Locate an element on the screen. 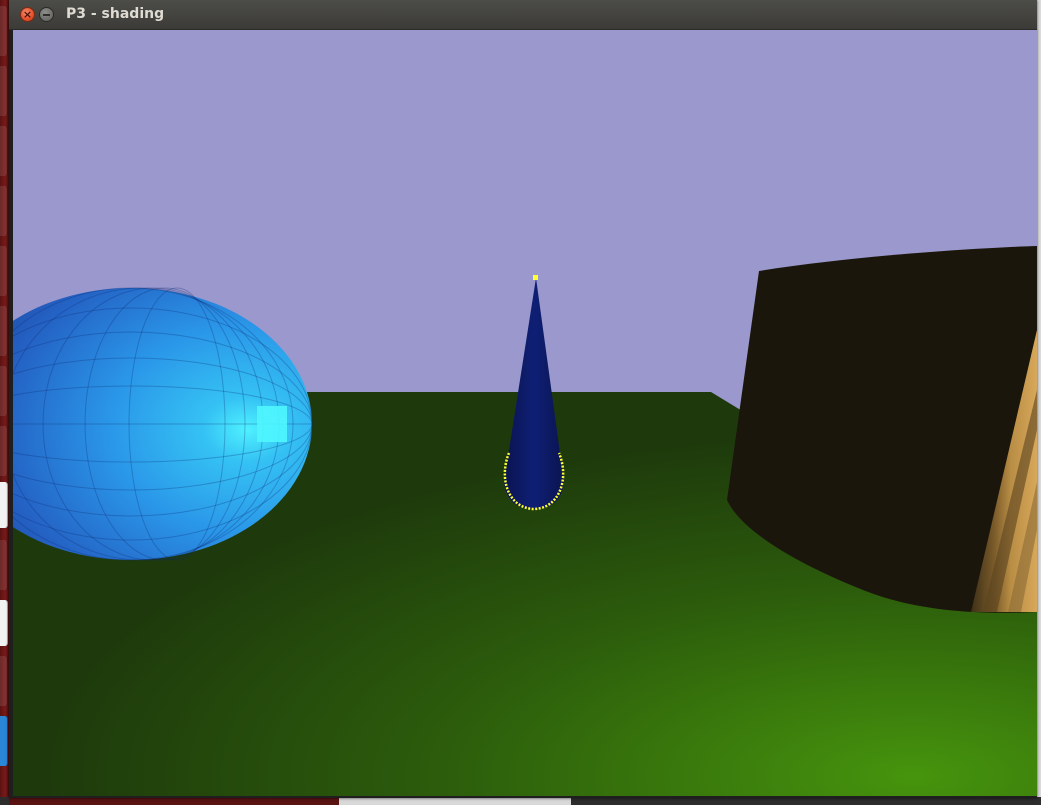  minimize-icon is located at coordinates (46, 14).